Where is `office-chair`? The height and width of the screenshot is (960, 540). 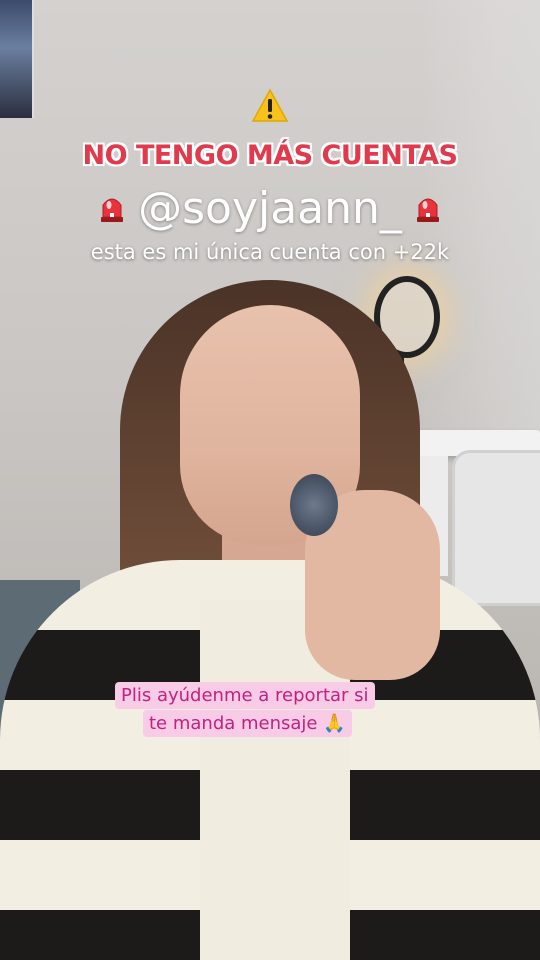 office-chair is located at coordinates (496, 528).